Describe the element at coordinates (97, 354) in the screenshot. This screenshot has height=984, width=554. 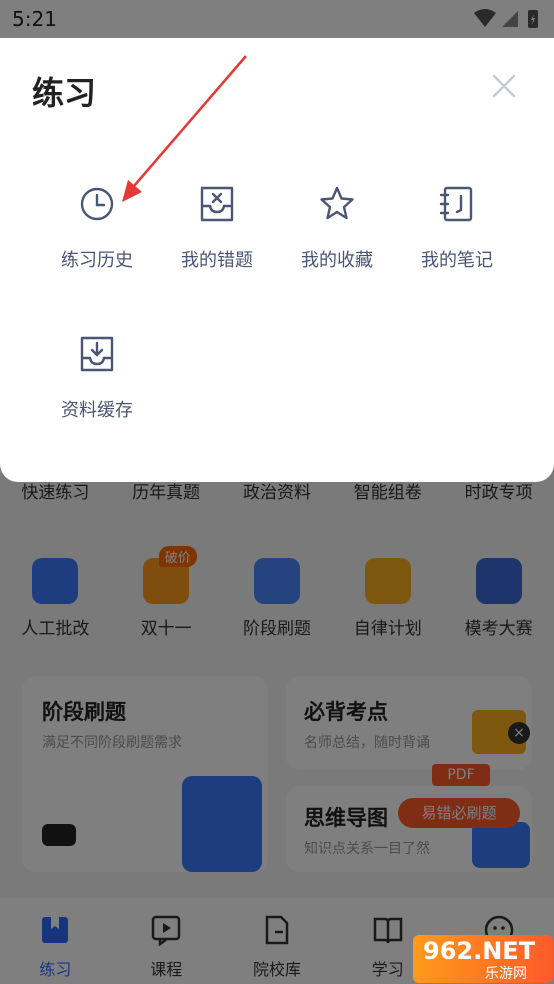
I see `download-tray-icon` at that location.